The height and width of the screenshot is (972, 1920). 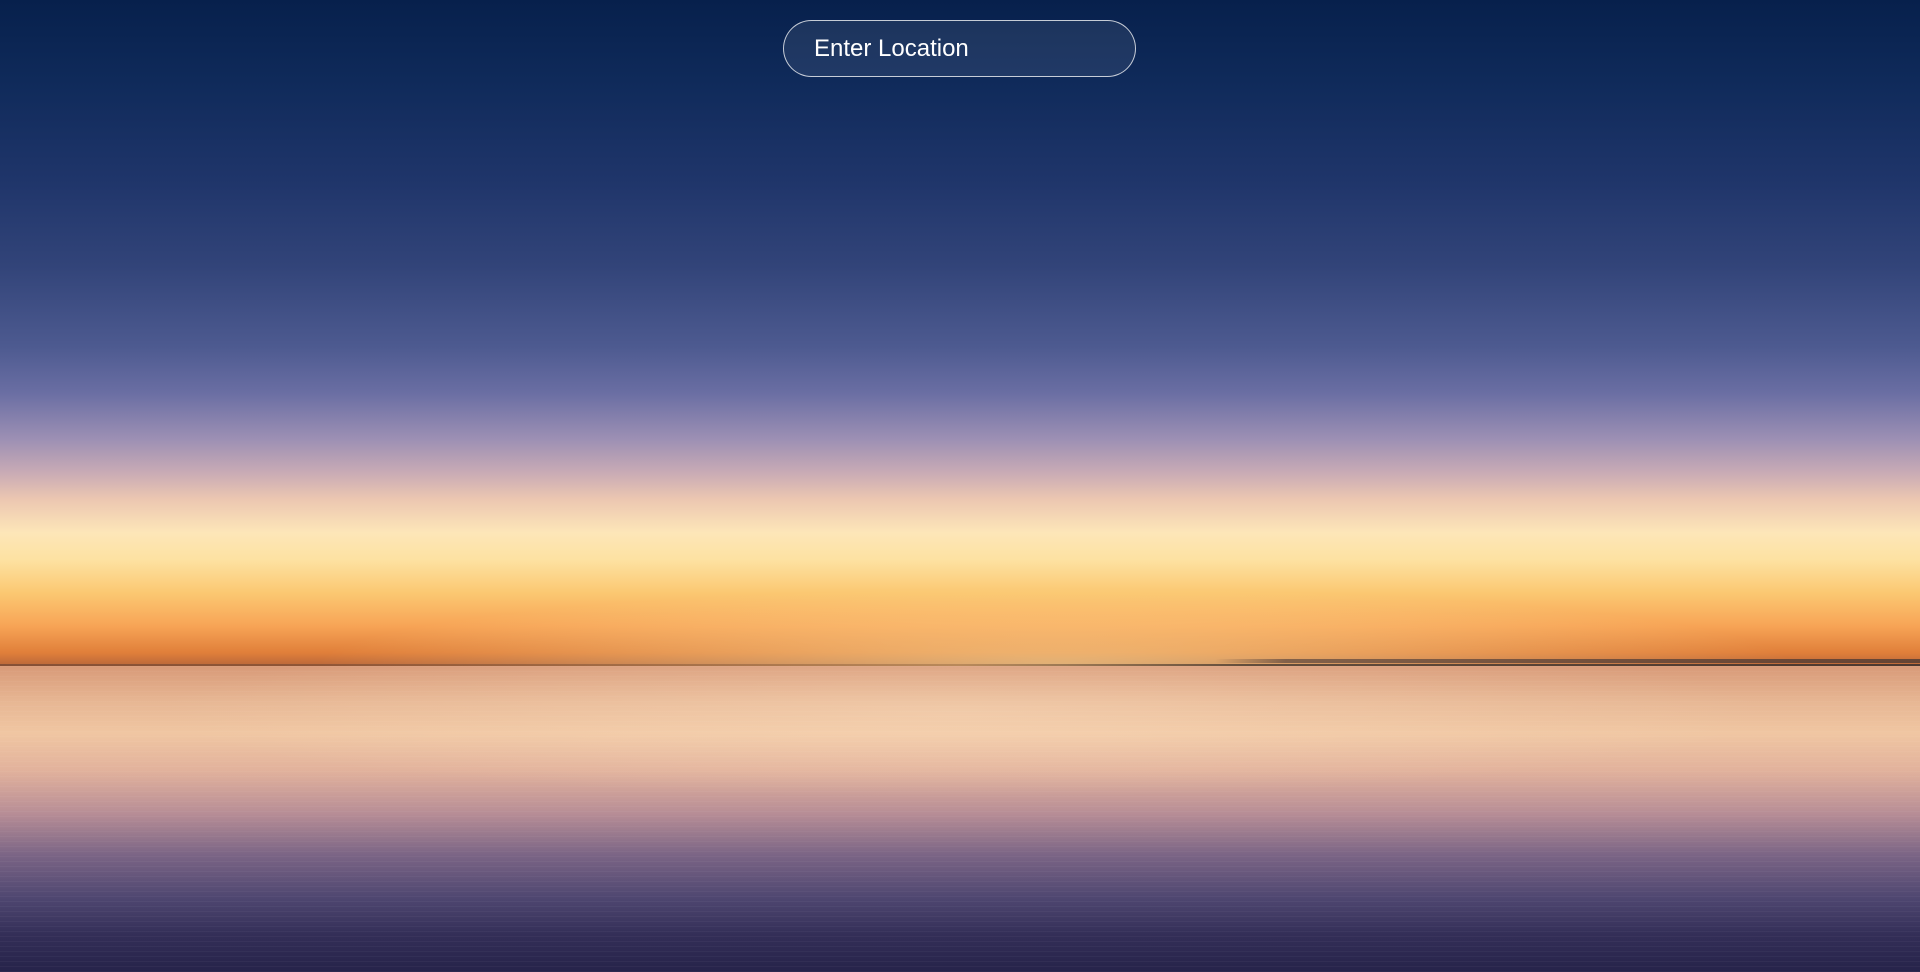 I want to click on distant-shoreline, so click(x=1567, y=661).